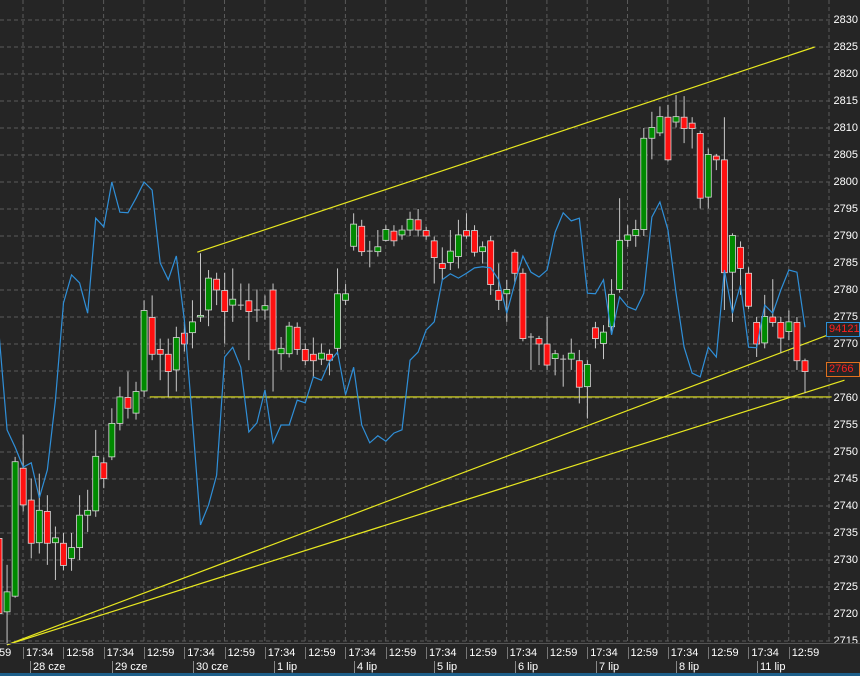 This screenshot has width=860, height=676. What do you see at coordinates (365, 667) in the screenshot?
I see `date-tick-label: 4 lip` at bounding box center [365, 667].